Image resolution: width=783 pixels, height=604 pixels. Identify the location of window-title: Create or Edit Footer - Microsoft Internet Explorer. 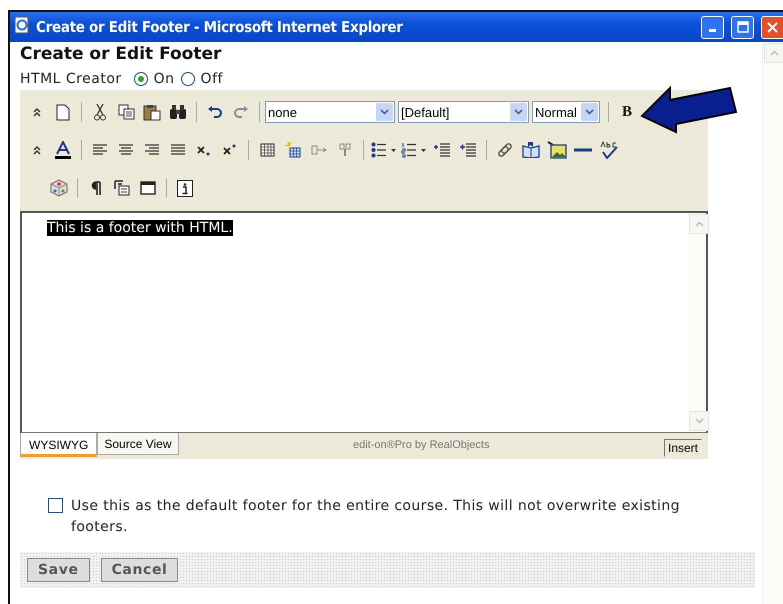
(220, 27).